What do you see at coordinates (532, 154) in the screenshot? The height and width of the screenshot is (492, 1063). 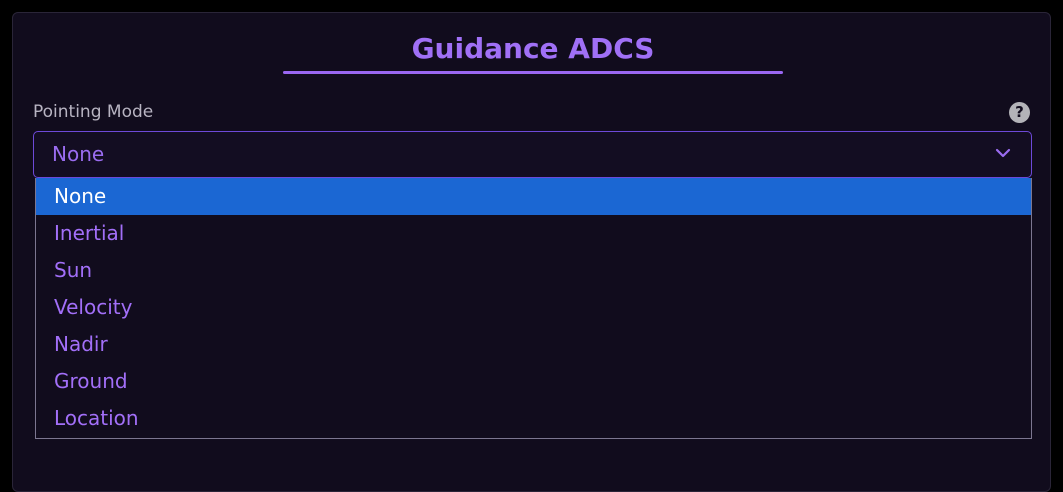 I see `pointing-mode-select: None` at bounding box center [532, 154].